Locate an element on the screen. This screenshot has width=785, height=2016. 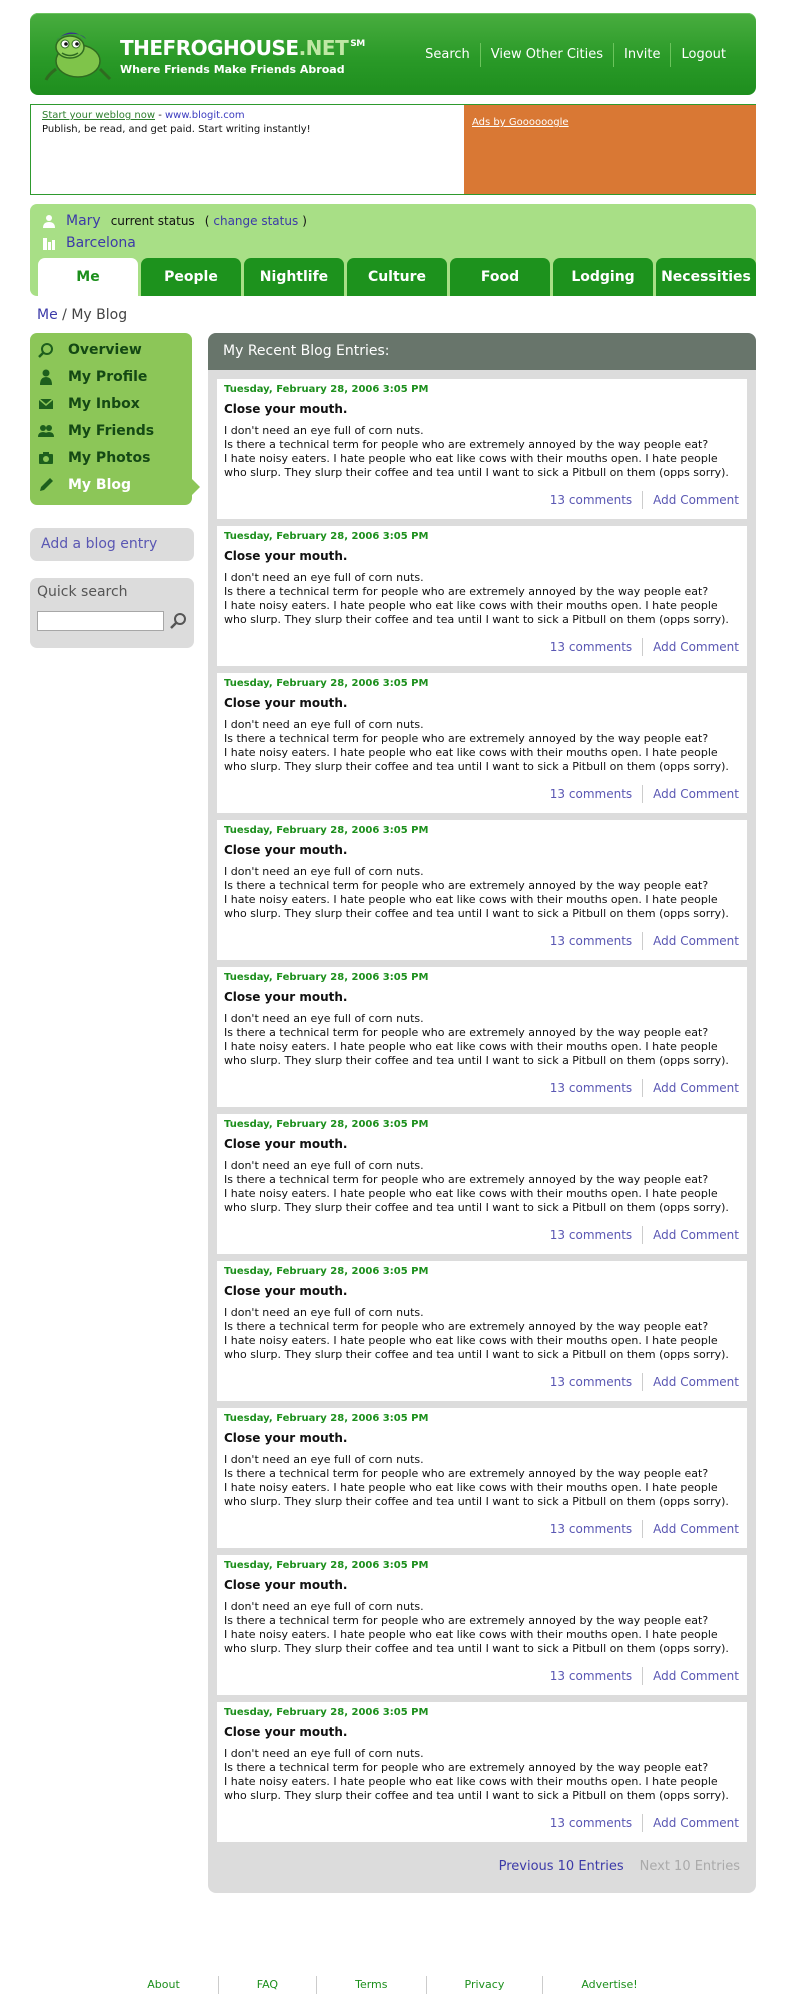
tab-me: Me is located at coordinates (88, 277).